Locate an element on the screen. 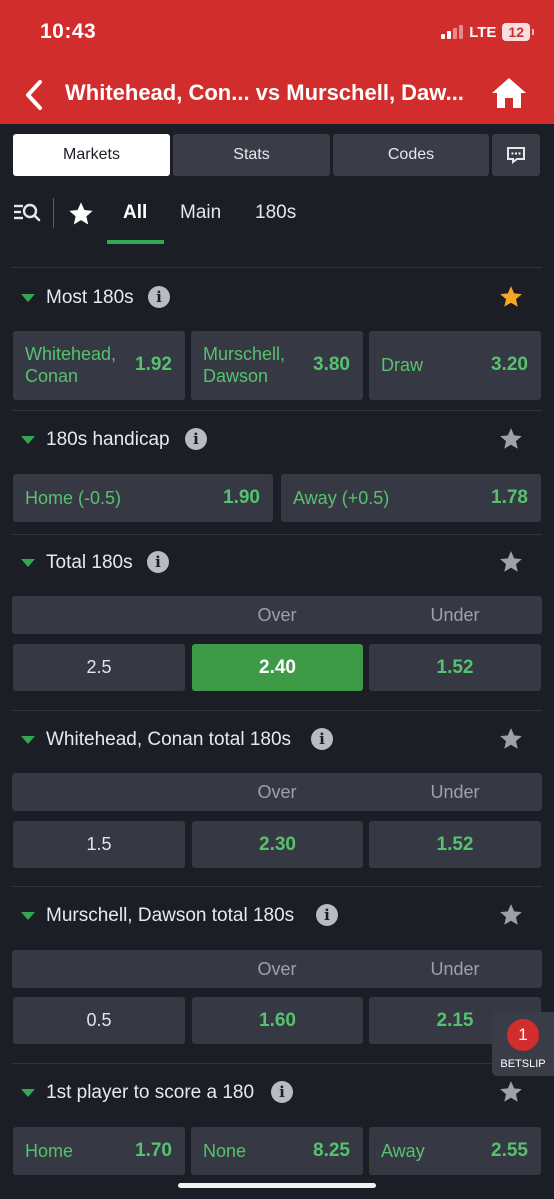 This screenshot has width=554, height=1199. odd-price: 1.78 is located at coordinates (509, 497).